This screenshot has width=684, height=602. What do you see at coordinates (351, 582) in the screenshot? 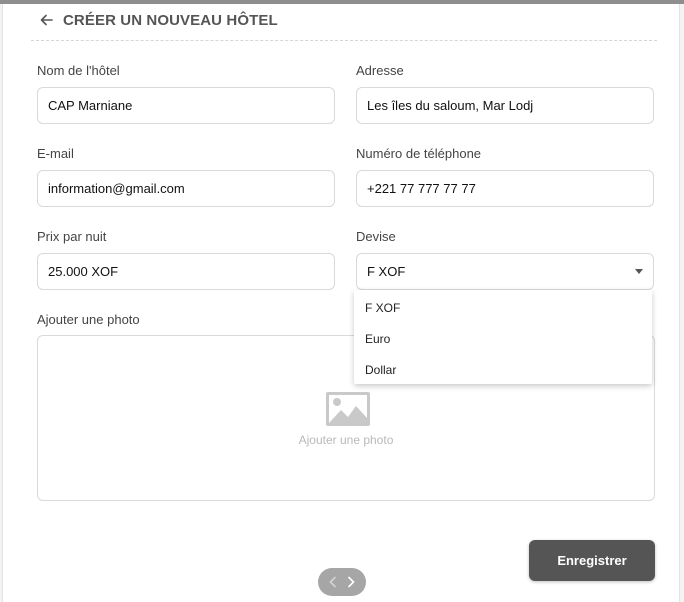
I see `chevron-right-icon` at bounding box center [351, 582].